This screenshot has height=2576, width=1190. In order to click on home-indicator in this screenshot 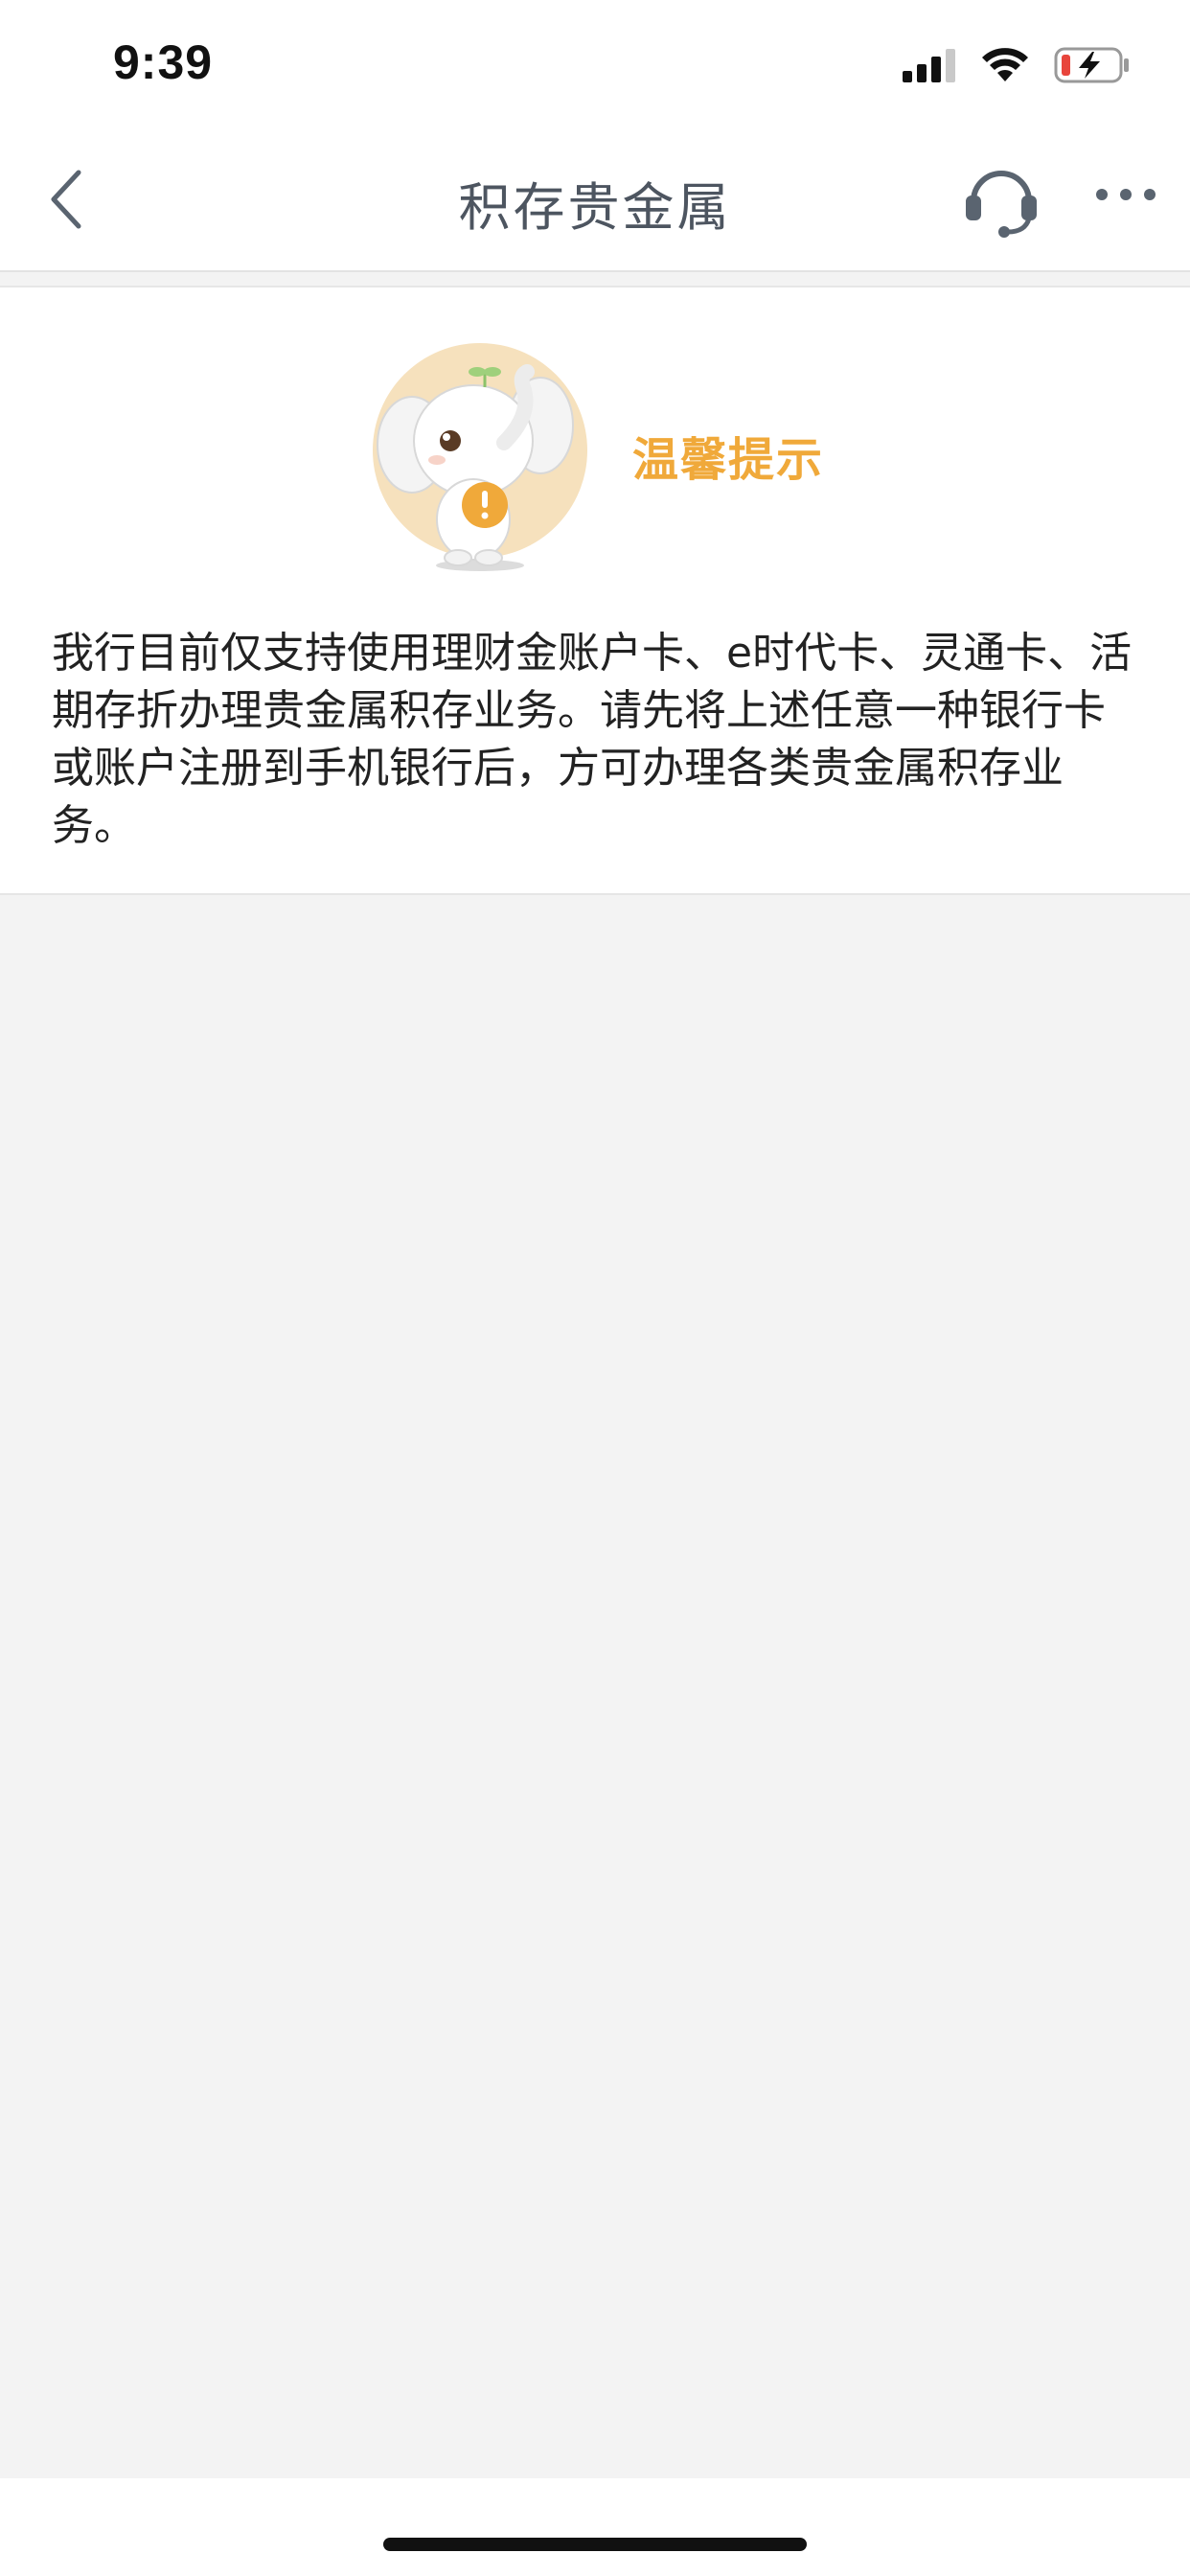, I will do `click(595, 2544)`.